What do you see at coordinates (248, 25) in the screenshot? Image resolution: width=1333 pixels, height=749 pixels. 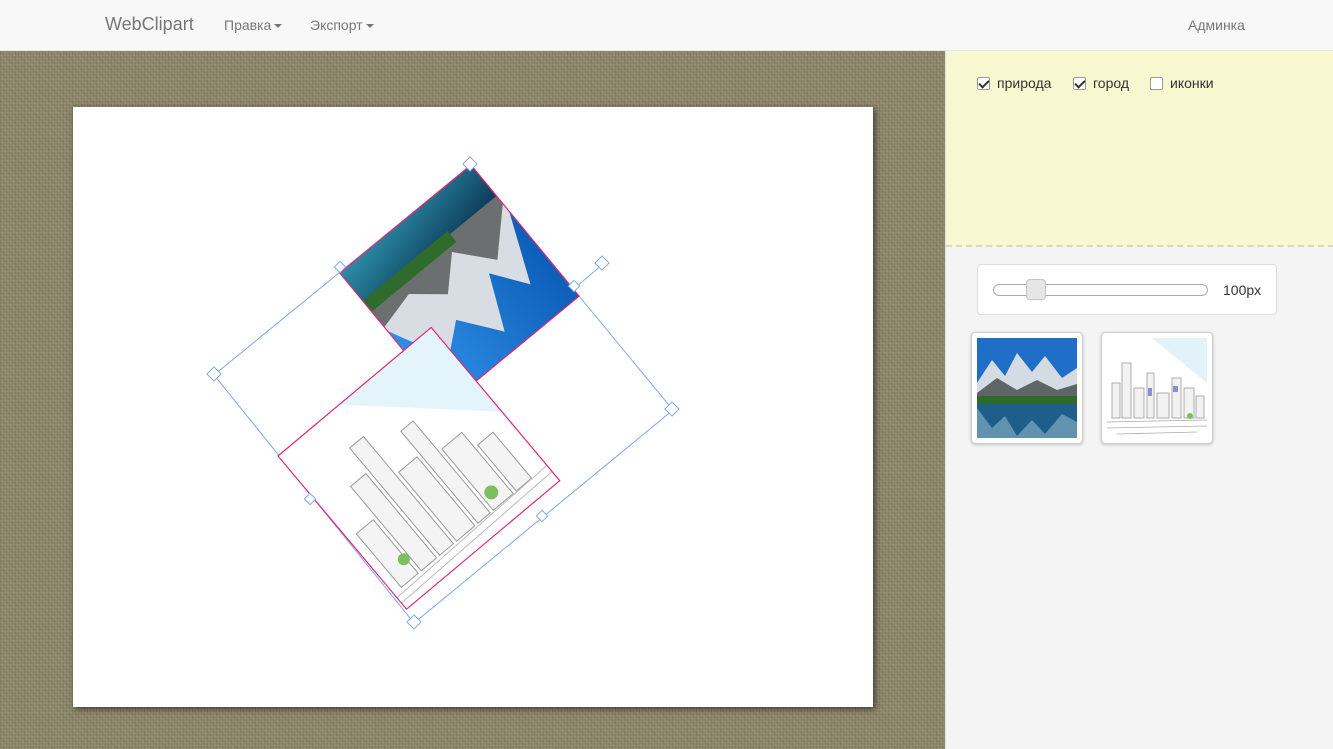 I see `menu-edit-label: Правка` at bounding box center [248, 25].